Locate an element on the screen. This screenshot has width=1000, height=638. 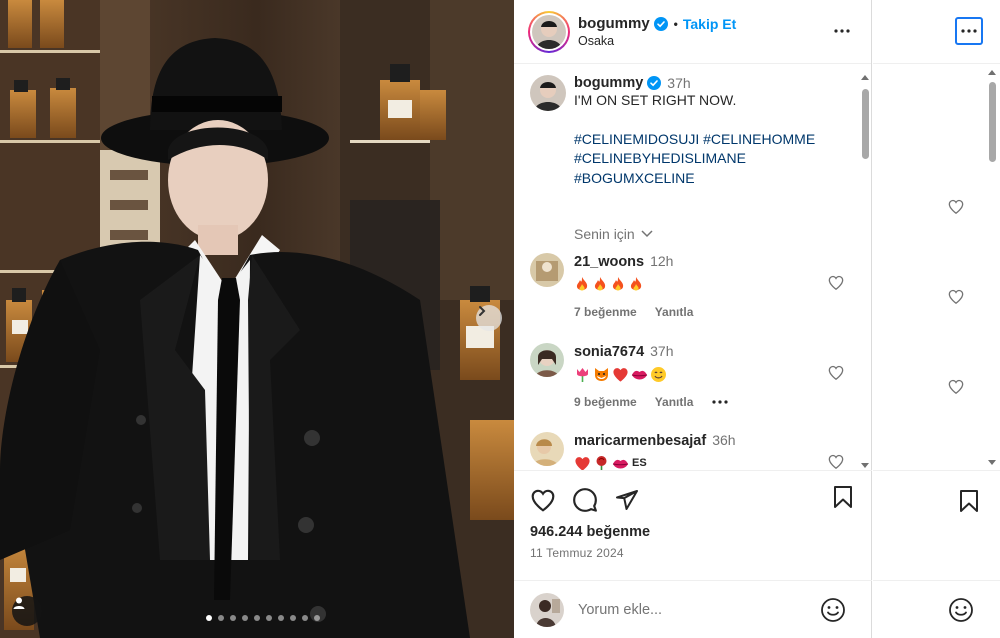
translation-toggle: Senin için is located at coordinates (613, 234).